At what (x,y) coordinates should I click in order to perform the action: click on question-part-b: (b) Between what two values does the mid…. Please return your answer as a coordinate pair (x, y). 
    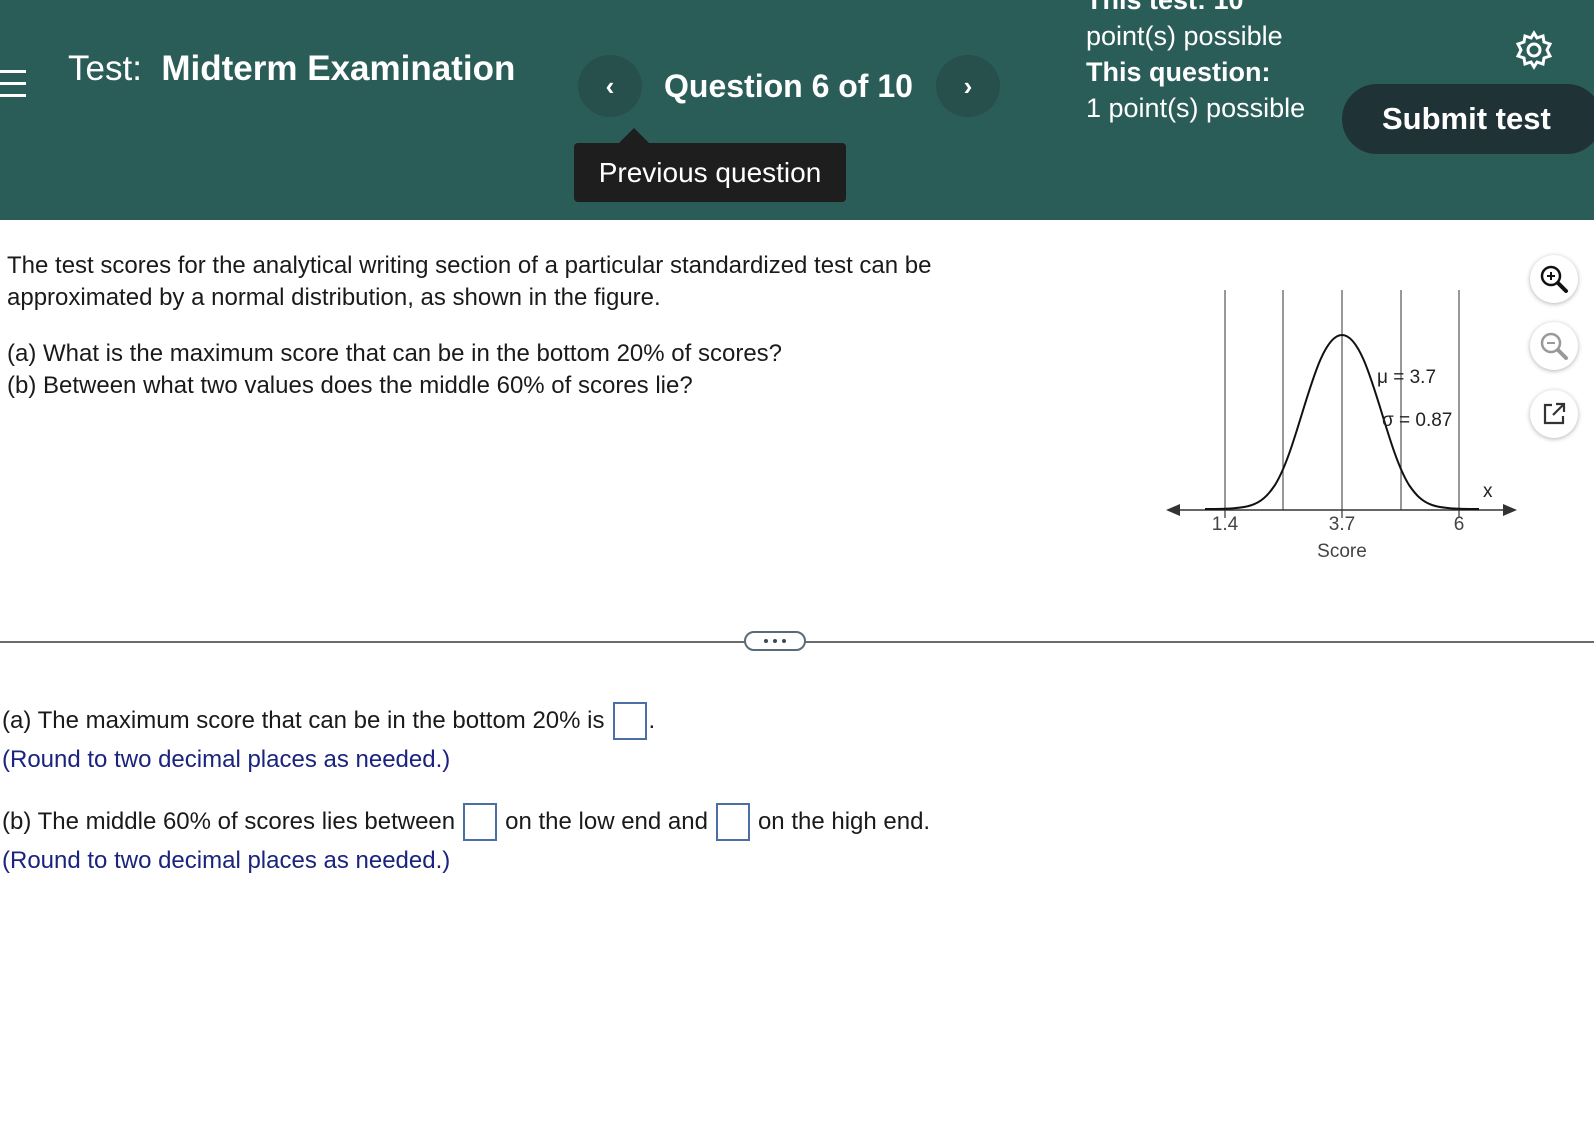
    Looking at the image, I should click on (350, 385).